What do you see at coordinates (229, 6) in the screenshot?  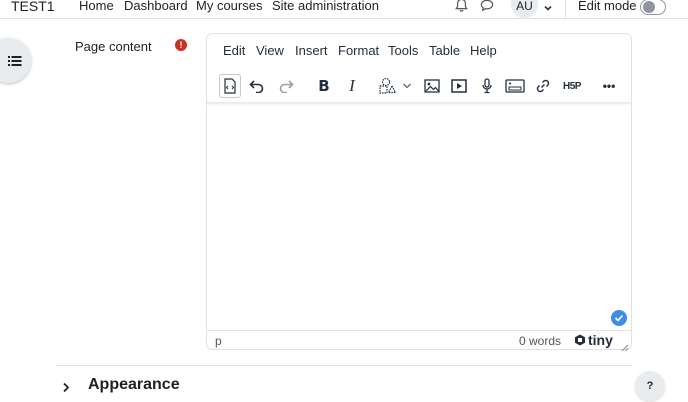 I see `nav-link-my-courses: My courses` at bounding box center [229, 6].